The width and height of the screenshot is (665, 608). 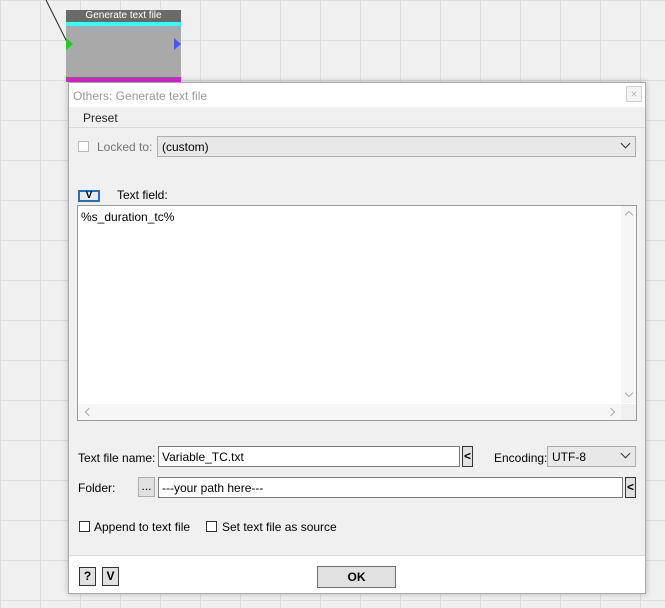 I want to click on append-checkbox, so click(x=84, y=526).